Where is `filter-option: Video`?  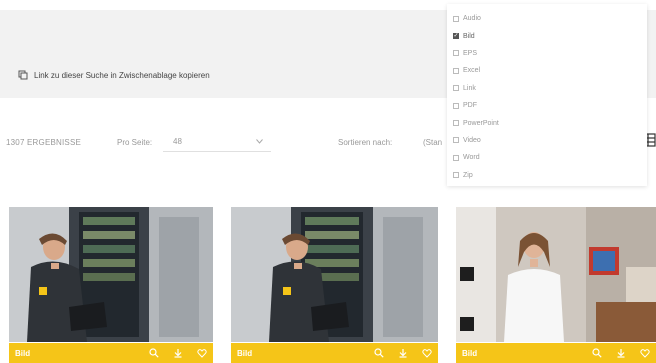
filter-option: Video is located at coordinates (550, 140).